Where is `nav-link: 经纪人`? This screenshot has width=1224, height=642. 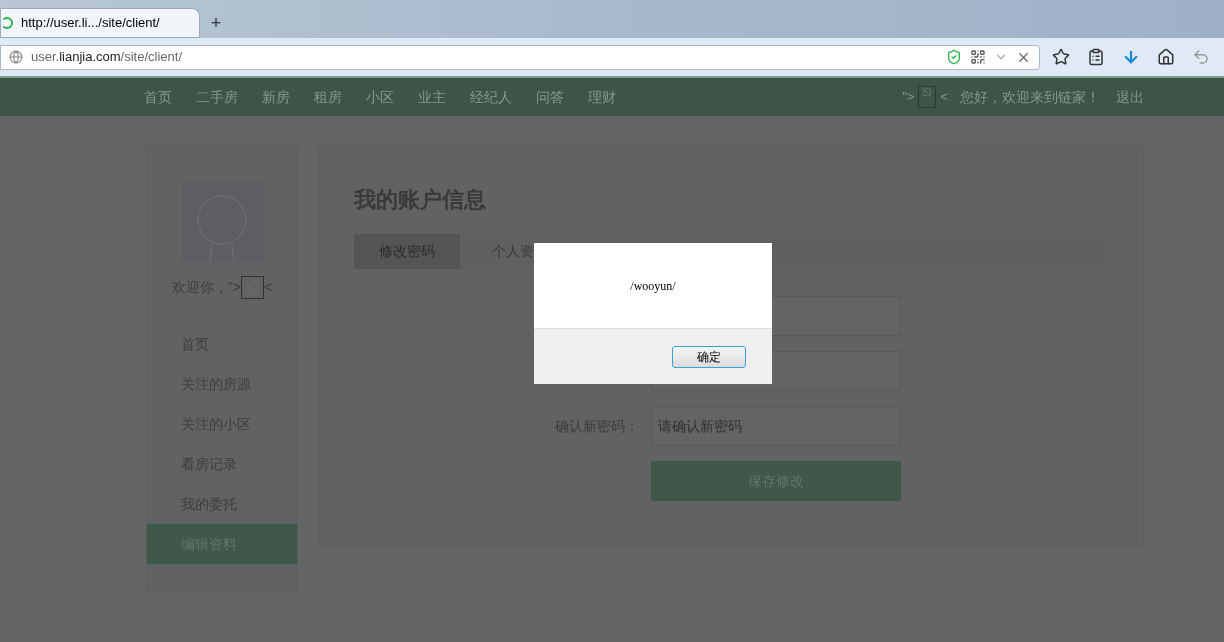
nav-link: 经纪人 is located at coordinates (491, 97).